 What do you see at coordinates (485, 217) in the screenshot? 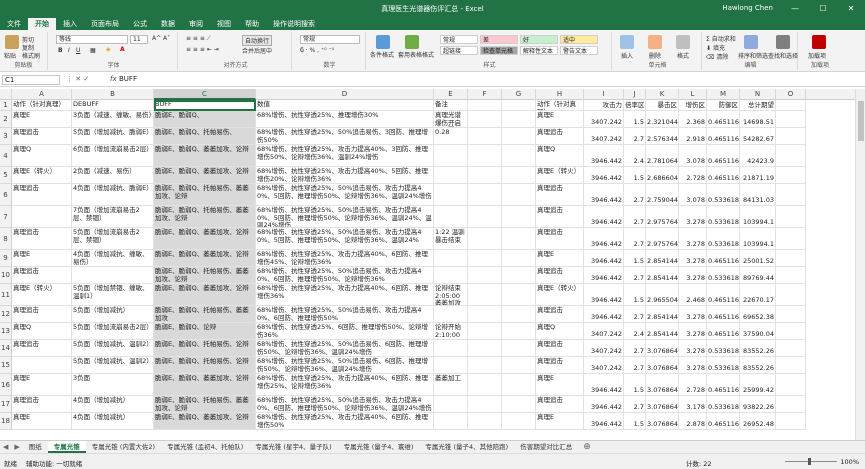
I see `cell-F7` at bounding box center [485, 217].